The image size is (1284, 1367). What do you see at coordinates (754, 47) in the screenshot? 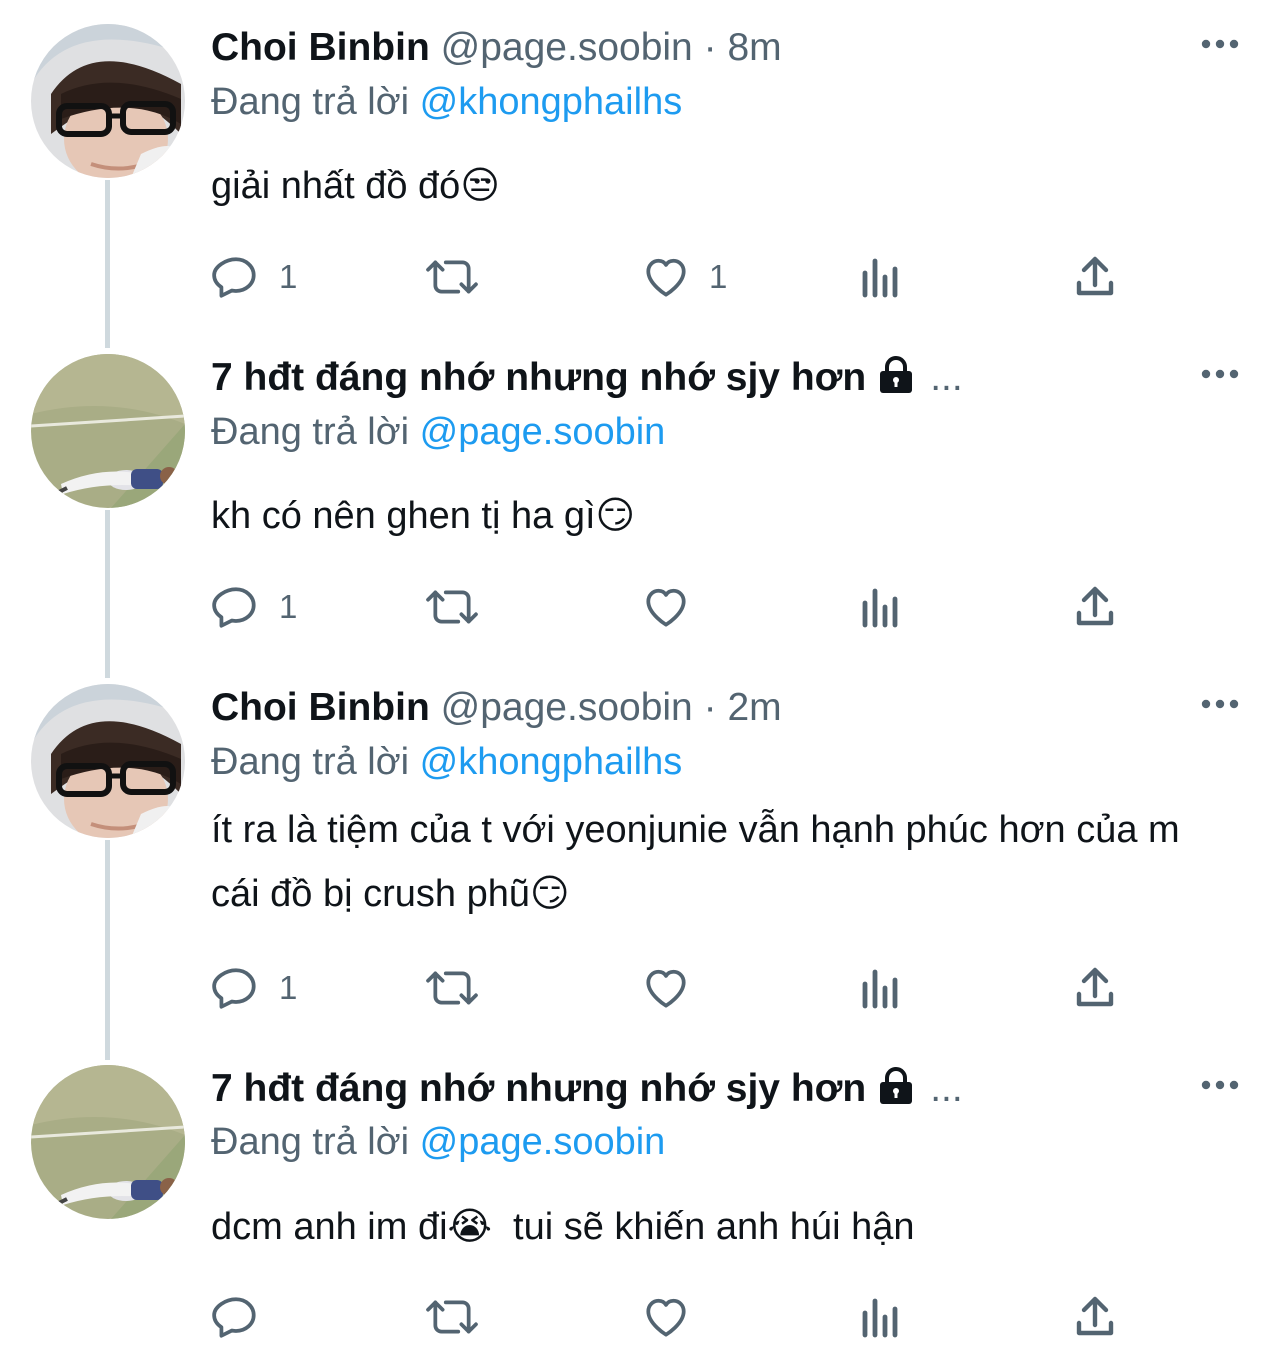
I see `timestamp: 8m` at bounding box center [754, 47].